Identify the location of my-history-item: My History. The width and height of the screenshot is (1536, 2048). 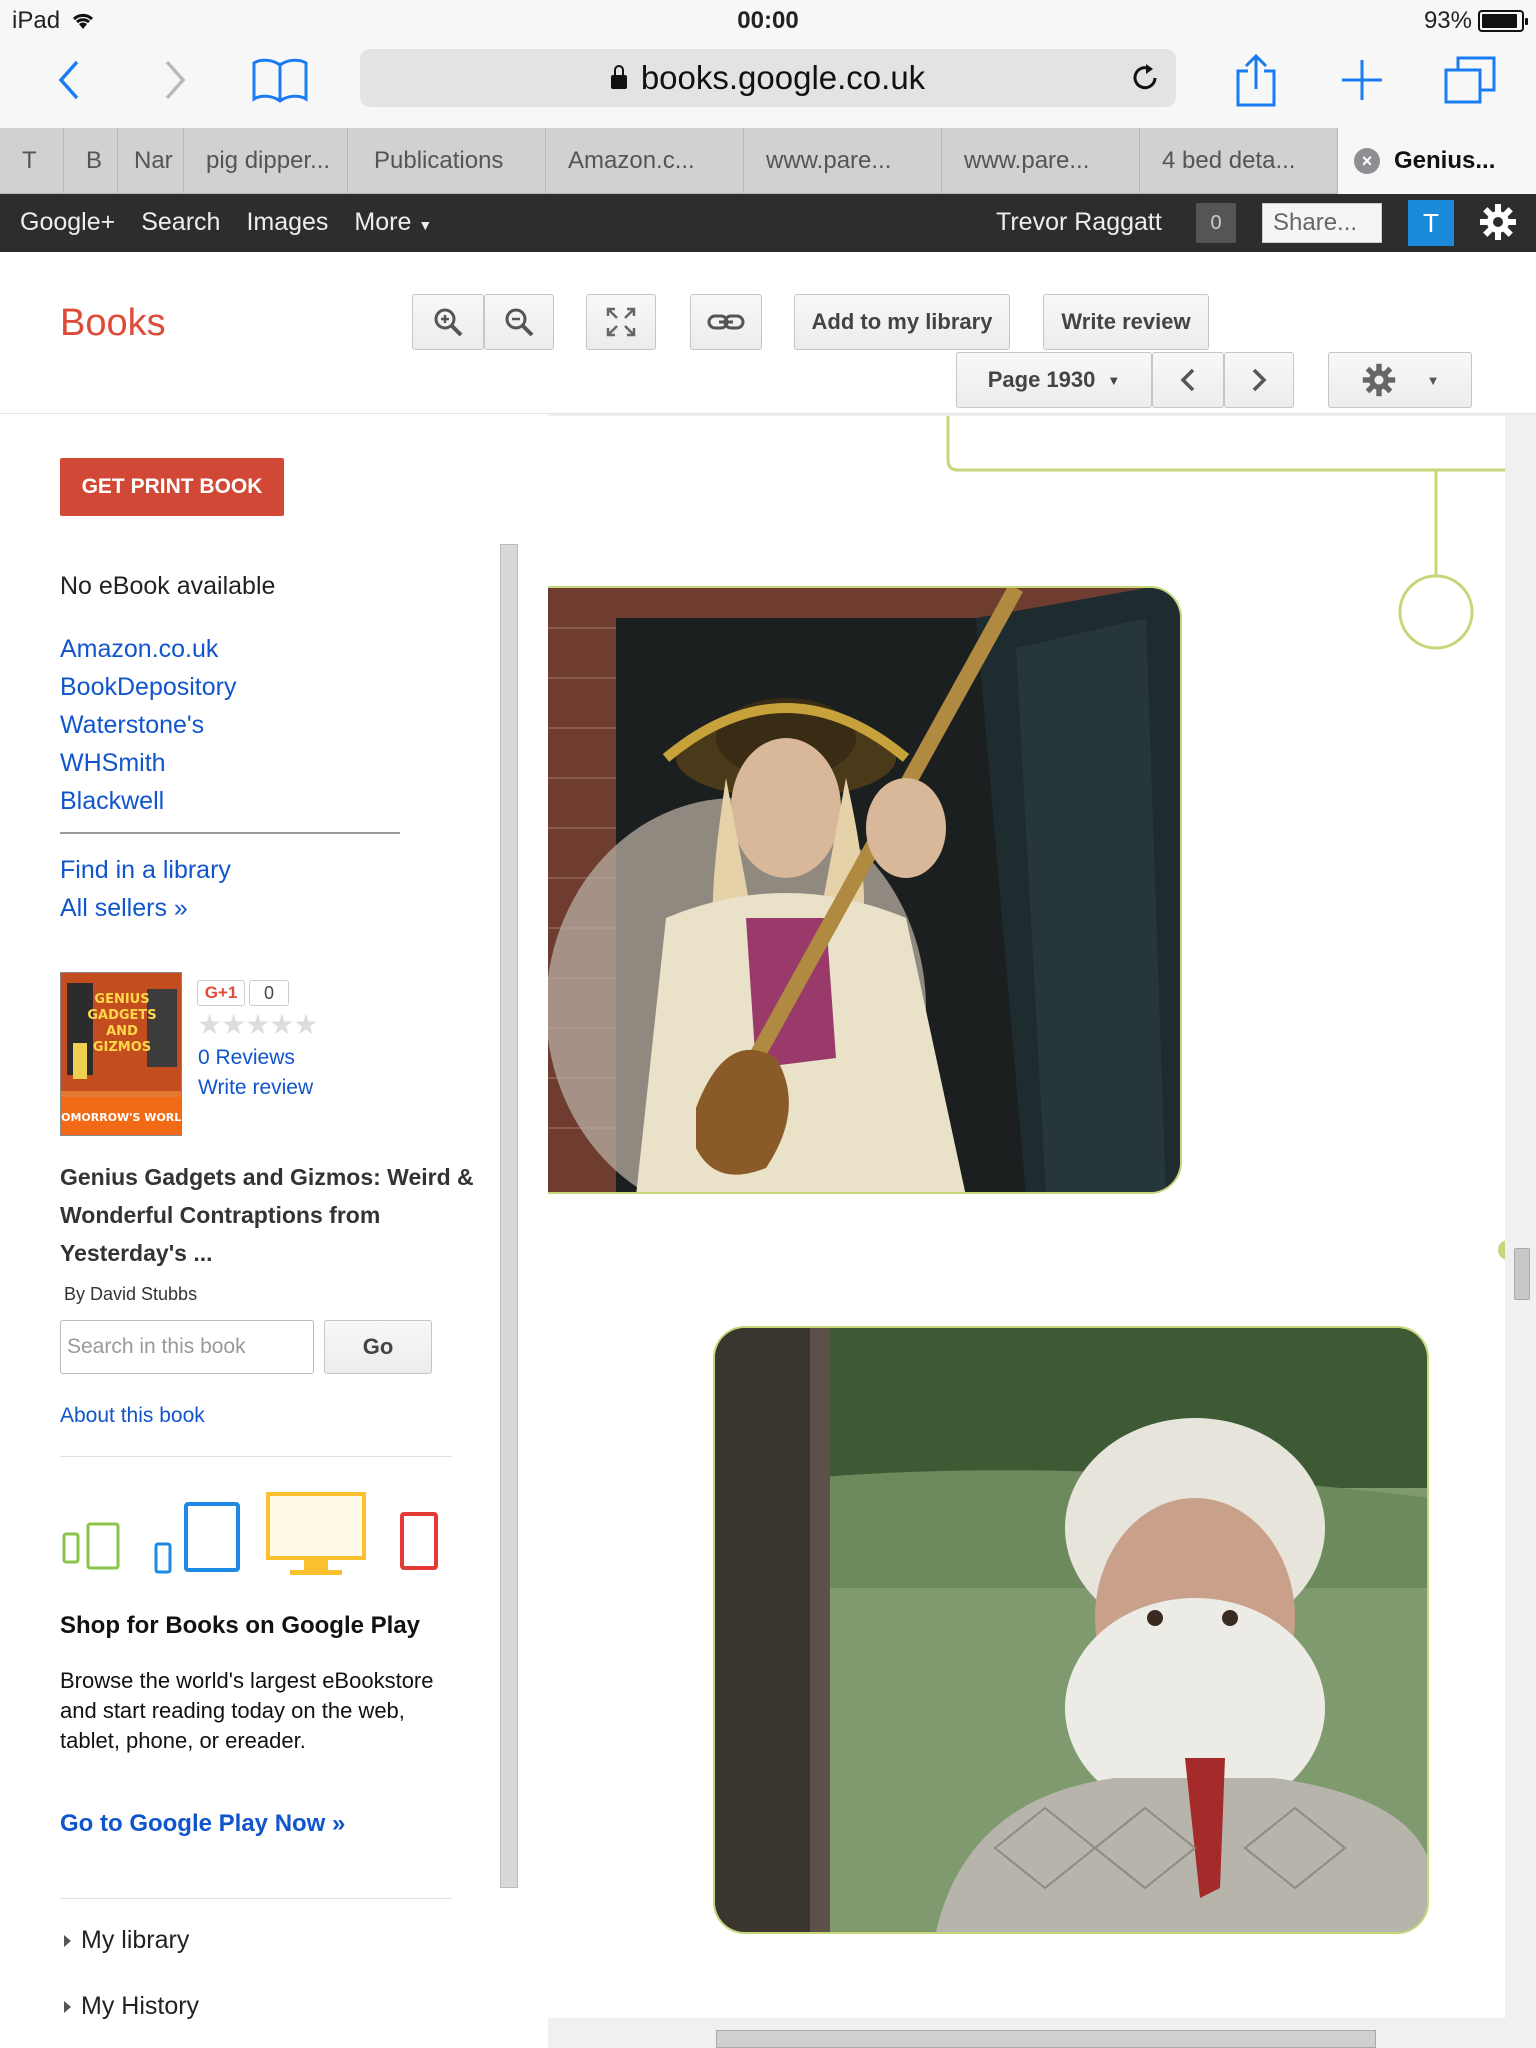
(131, 2006).